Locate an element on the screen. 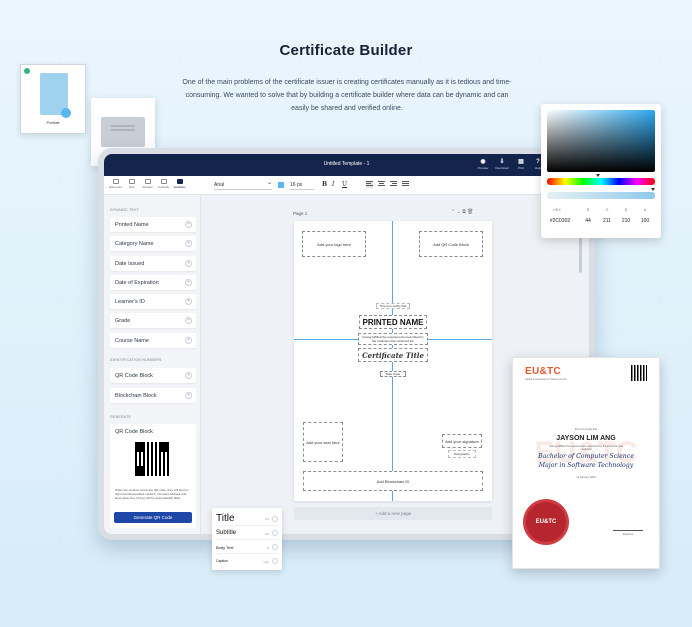 The image size is (692, 627). var-date-expiration: Date of Expiration + is located at coordinates (153, 282).